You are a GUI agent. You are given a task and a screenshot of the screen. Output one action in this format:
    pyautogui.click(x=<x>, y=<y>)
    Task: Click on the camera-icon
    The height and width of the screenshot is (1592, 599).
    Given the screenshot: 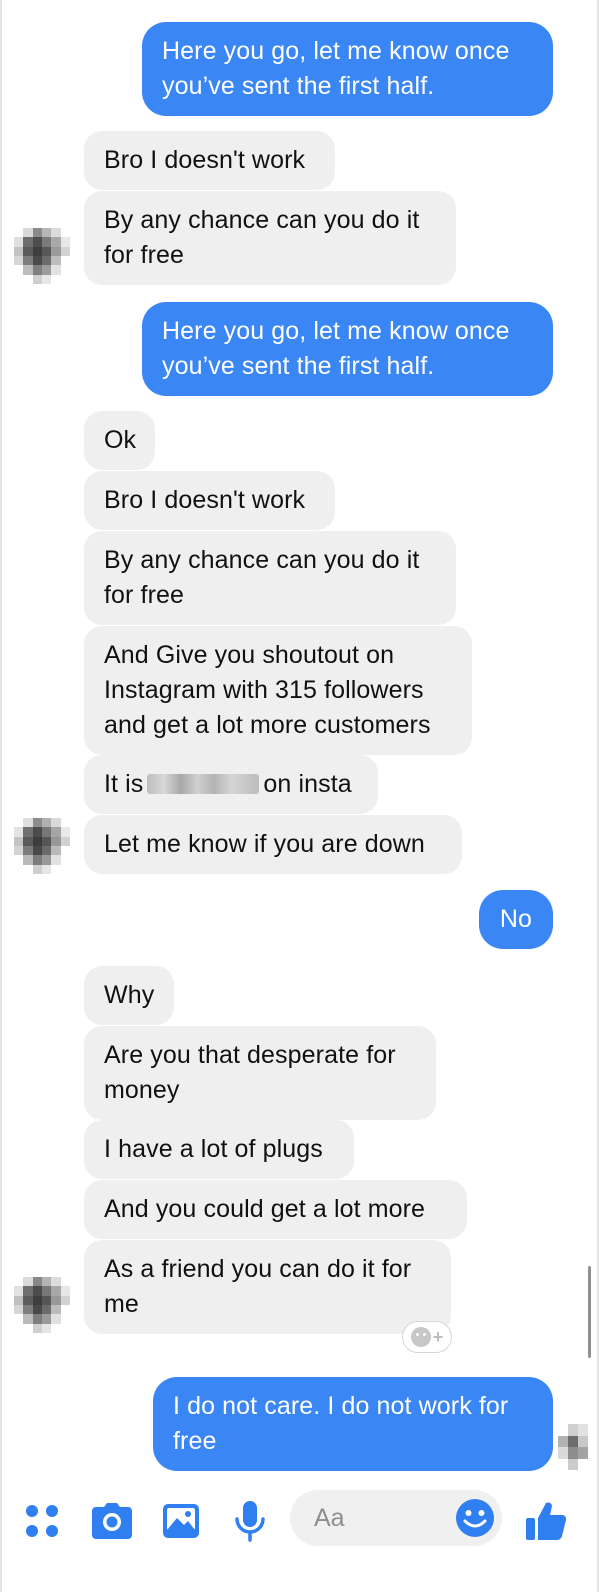 What is the action you would take?
    pyautogui.click(x=112, y=1521)
    